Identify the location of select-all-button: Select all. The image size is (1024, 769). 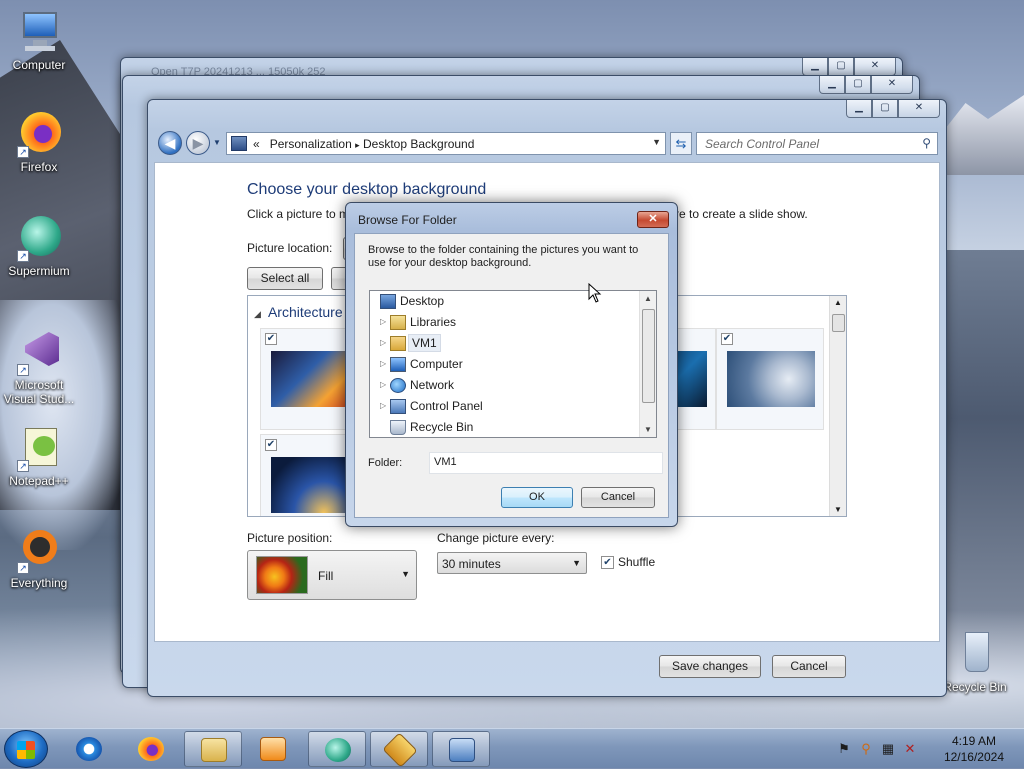
(285, 278).